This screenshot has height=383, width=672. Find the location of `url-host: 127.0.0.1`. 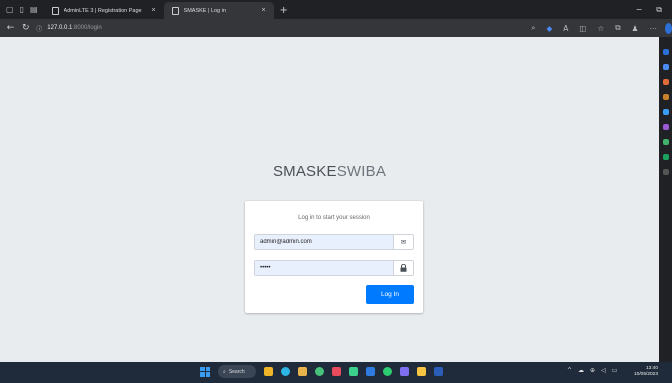

url-host: 127.0.0.1 is located at coordinates (60, 28).